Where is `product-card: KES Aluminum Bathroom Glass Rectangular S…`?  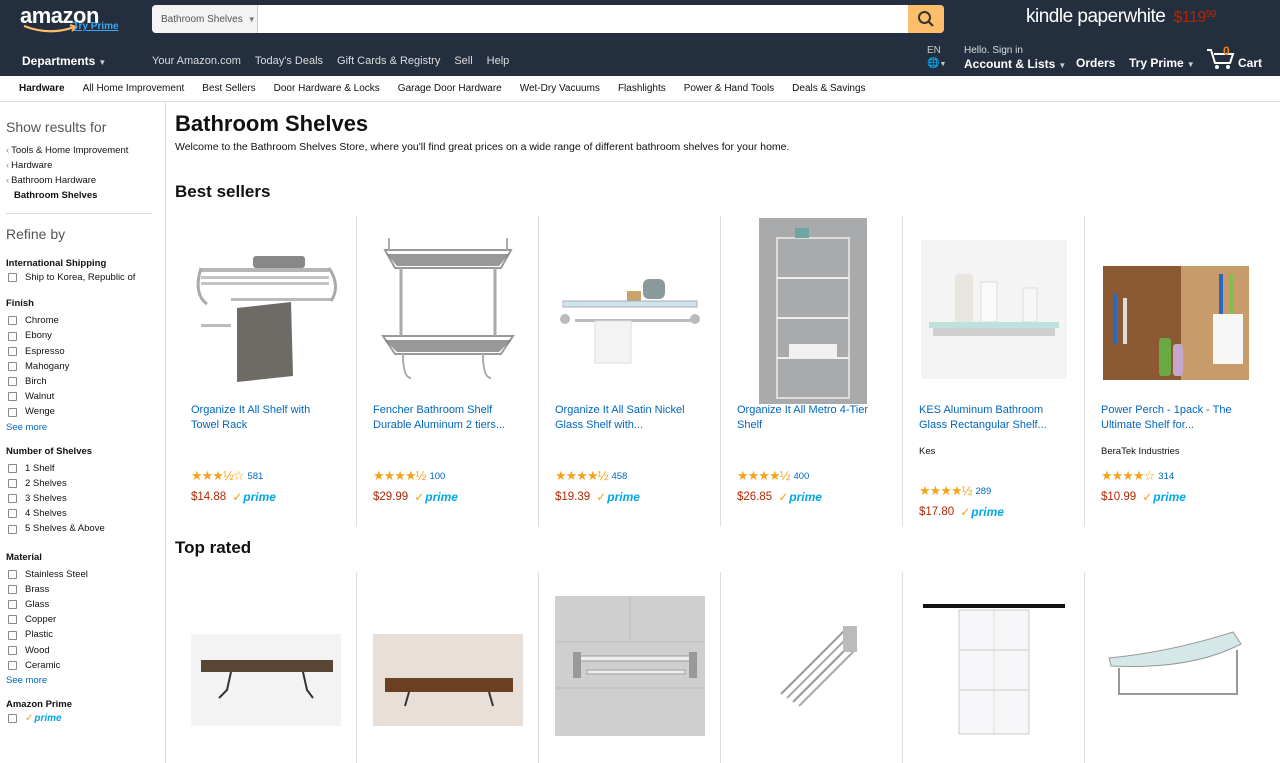
product-card: KES Aluminum Bathroom Glass Rectangular S… is located at coordinates (994, 371).